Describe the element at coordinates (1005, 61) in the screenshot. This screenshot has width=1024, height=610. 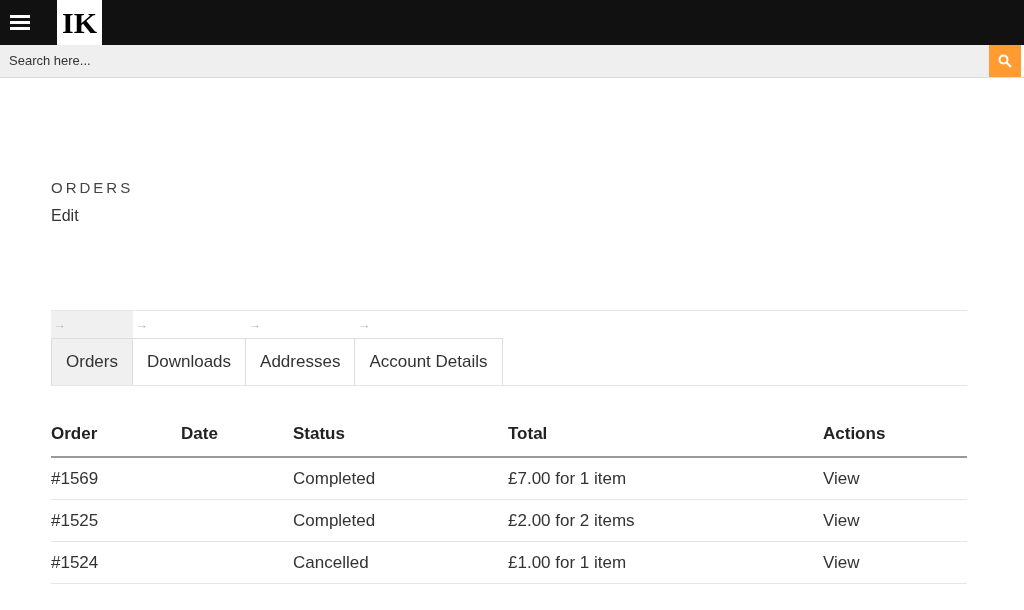
I see `search-icon` at that location.